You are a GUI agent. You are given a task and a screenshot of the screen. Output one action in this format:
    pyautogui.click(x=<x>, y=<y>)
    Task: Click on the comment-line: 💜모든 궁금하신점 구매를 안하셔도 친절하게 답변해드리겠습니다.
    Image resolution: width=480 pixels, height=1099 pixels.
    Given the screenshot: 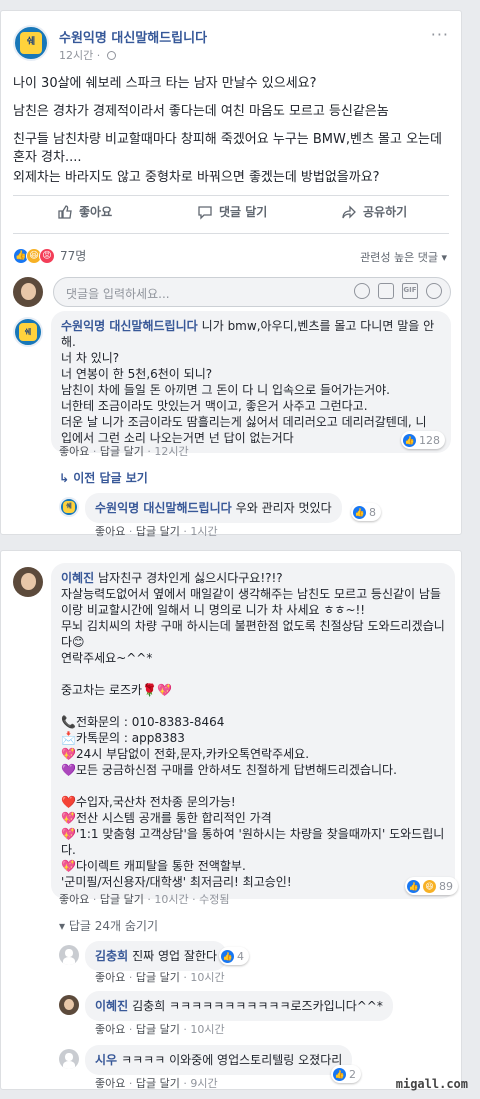 What is the action you would take?
    pyautogui.click(x=229, y=770)
    